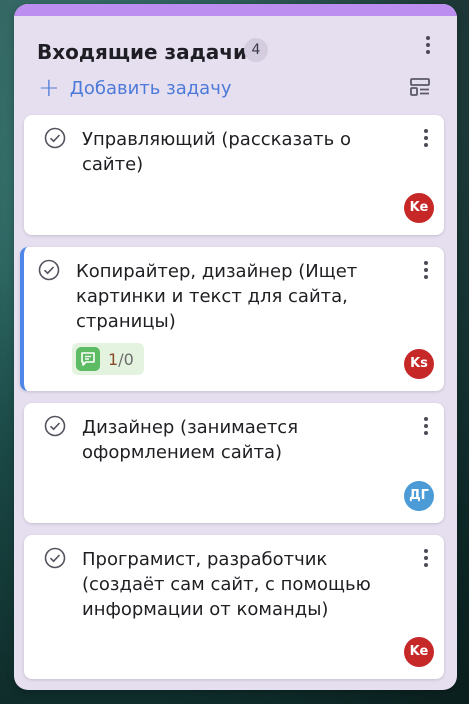 The width and height of the screenshot is (469, 704). I want to click on plus-icon: +, so click(49, 88).